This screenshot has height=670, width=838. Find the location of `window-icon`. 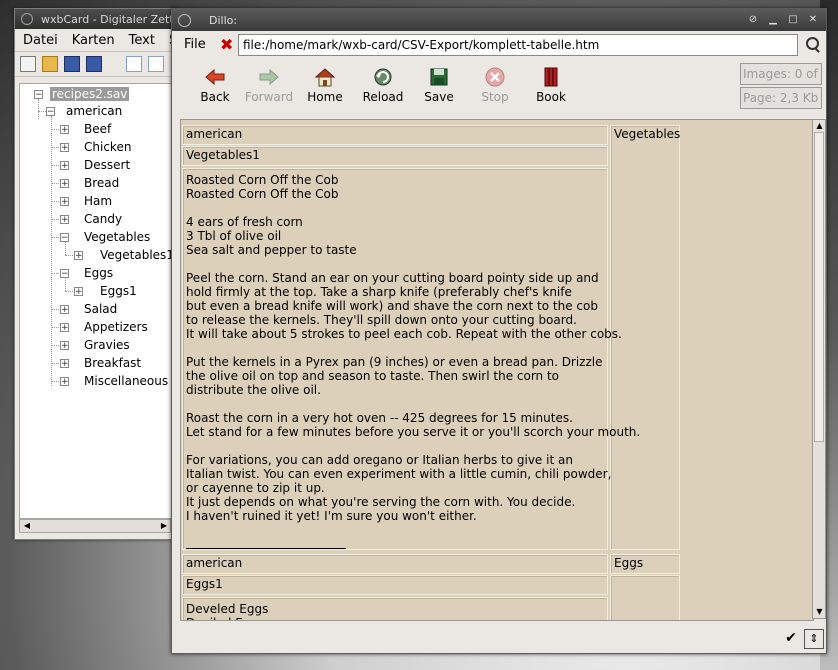

window-icon is located at coordinates (134, 64).